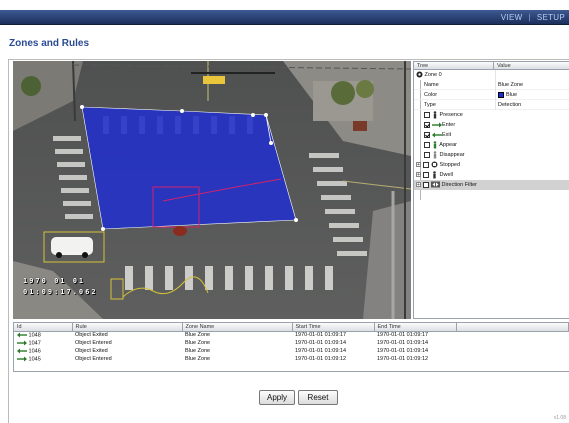 The height and width of the screenshot is (423, 569). What do you see at coordinates (430, 105) in the screenshot?
I see `prop-label-type: Type` at bounding box center [430, 105].